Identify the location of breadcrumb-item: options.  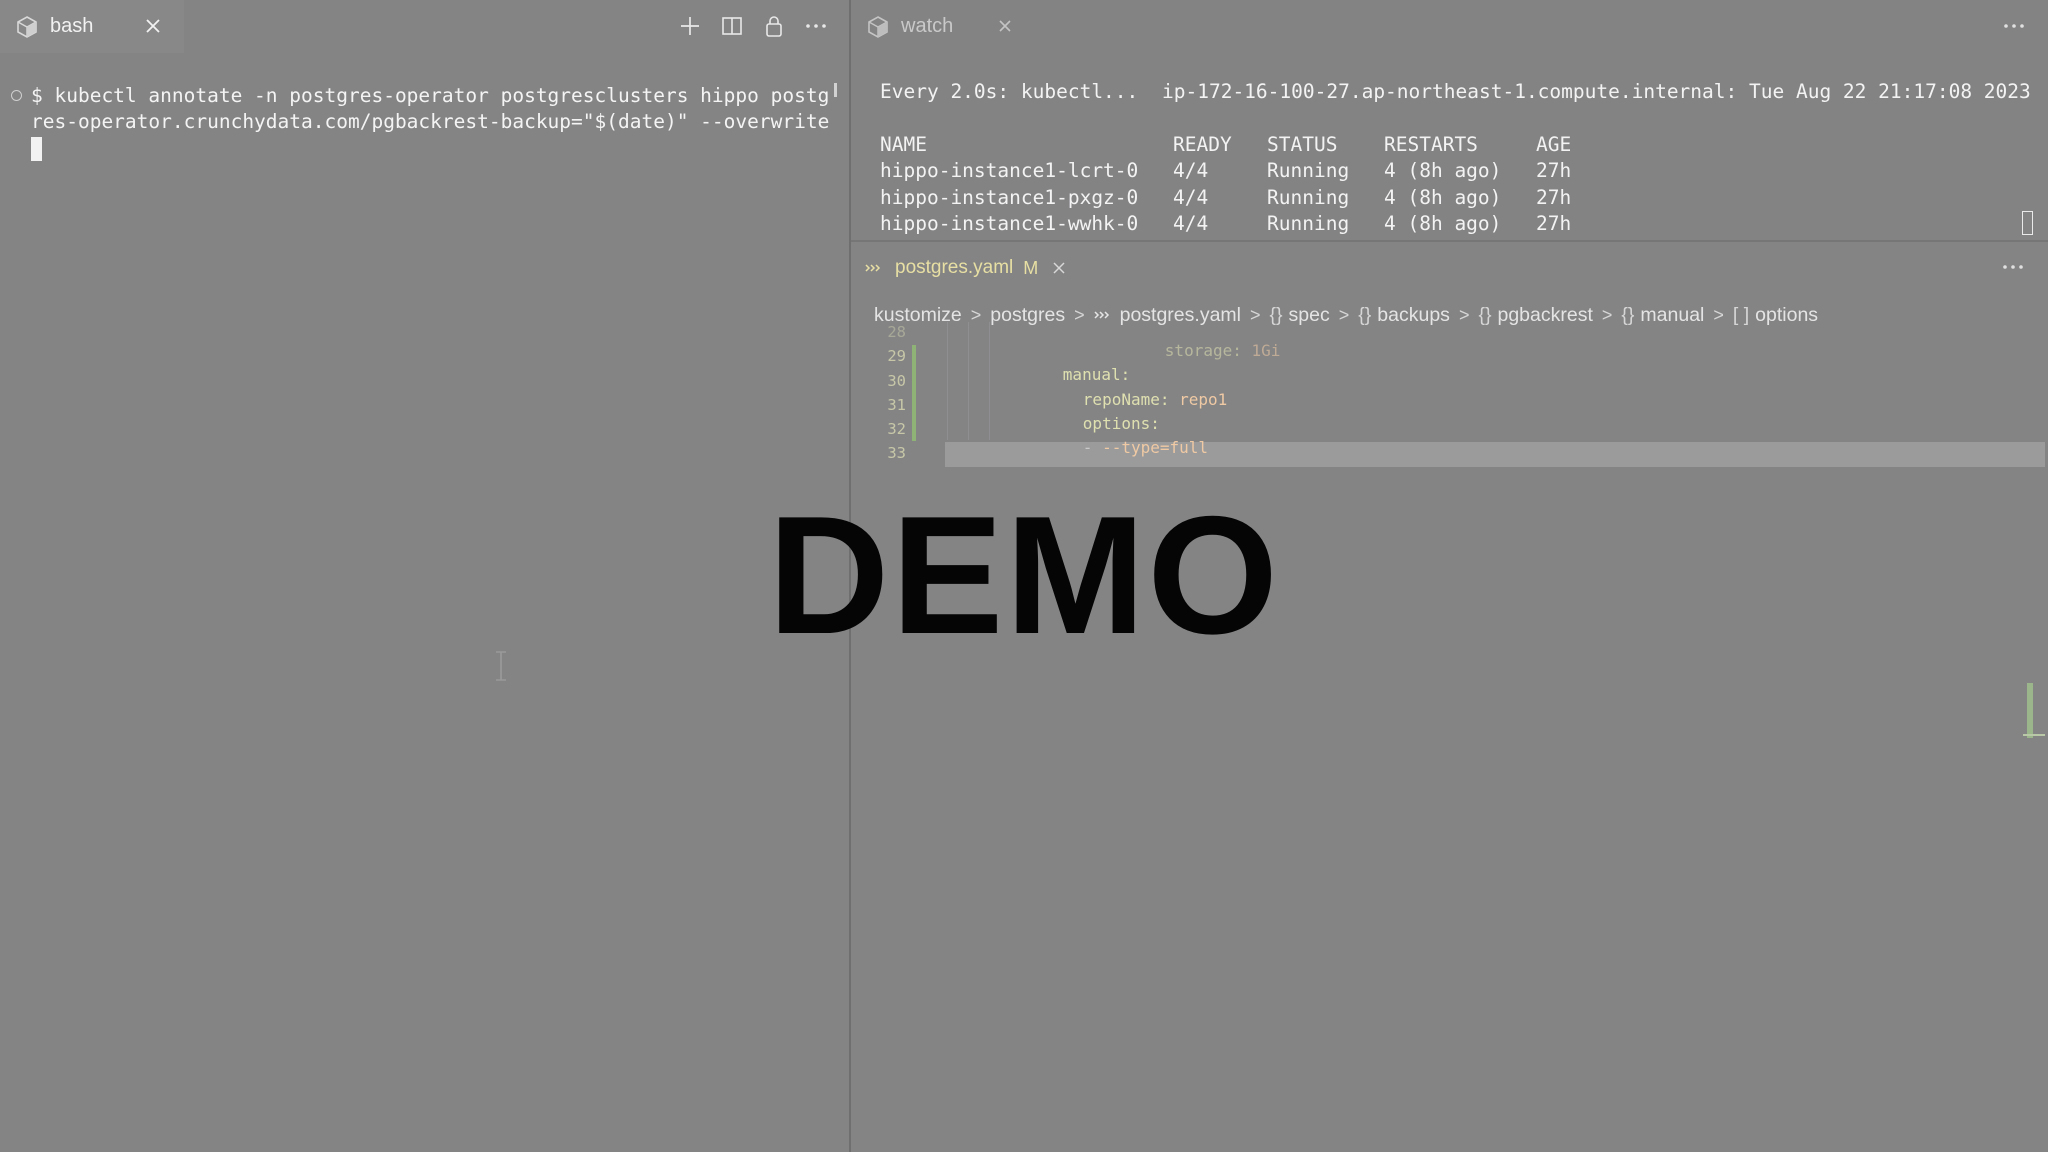
(1786, 315).